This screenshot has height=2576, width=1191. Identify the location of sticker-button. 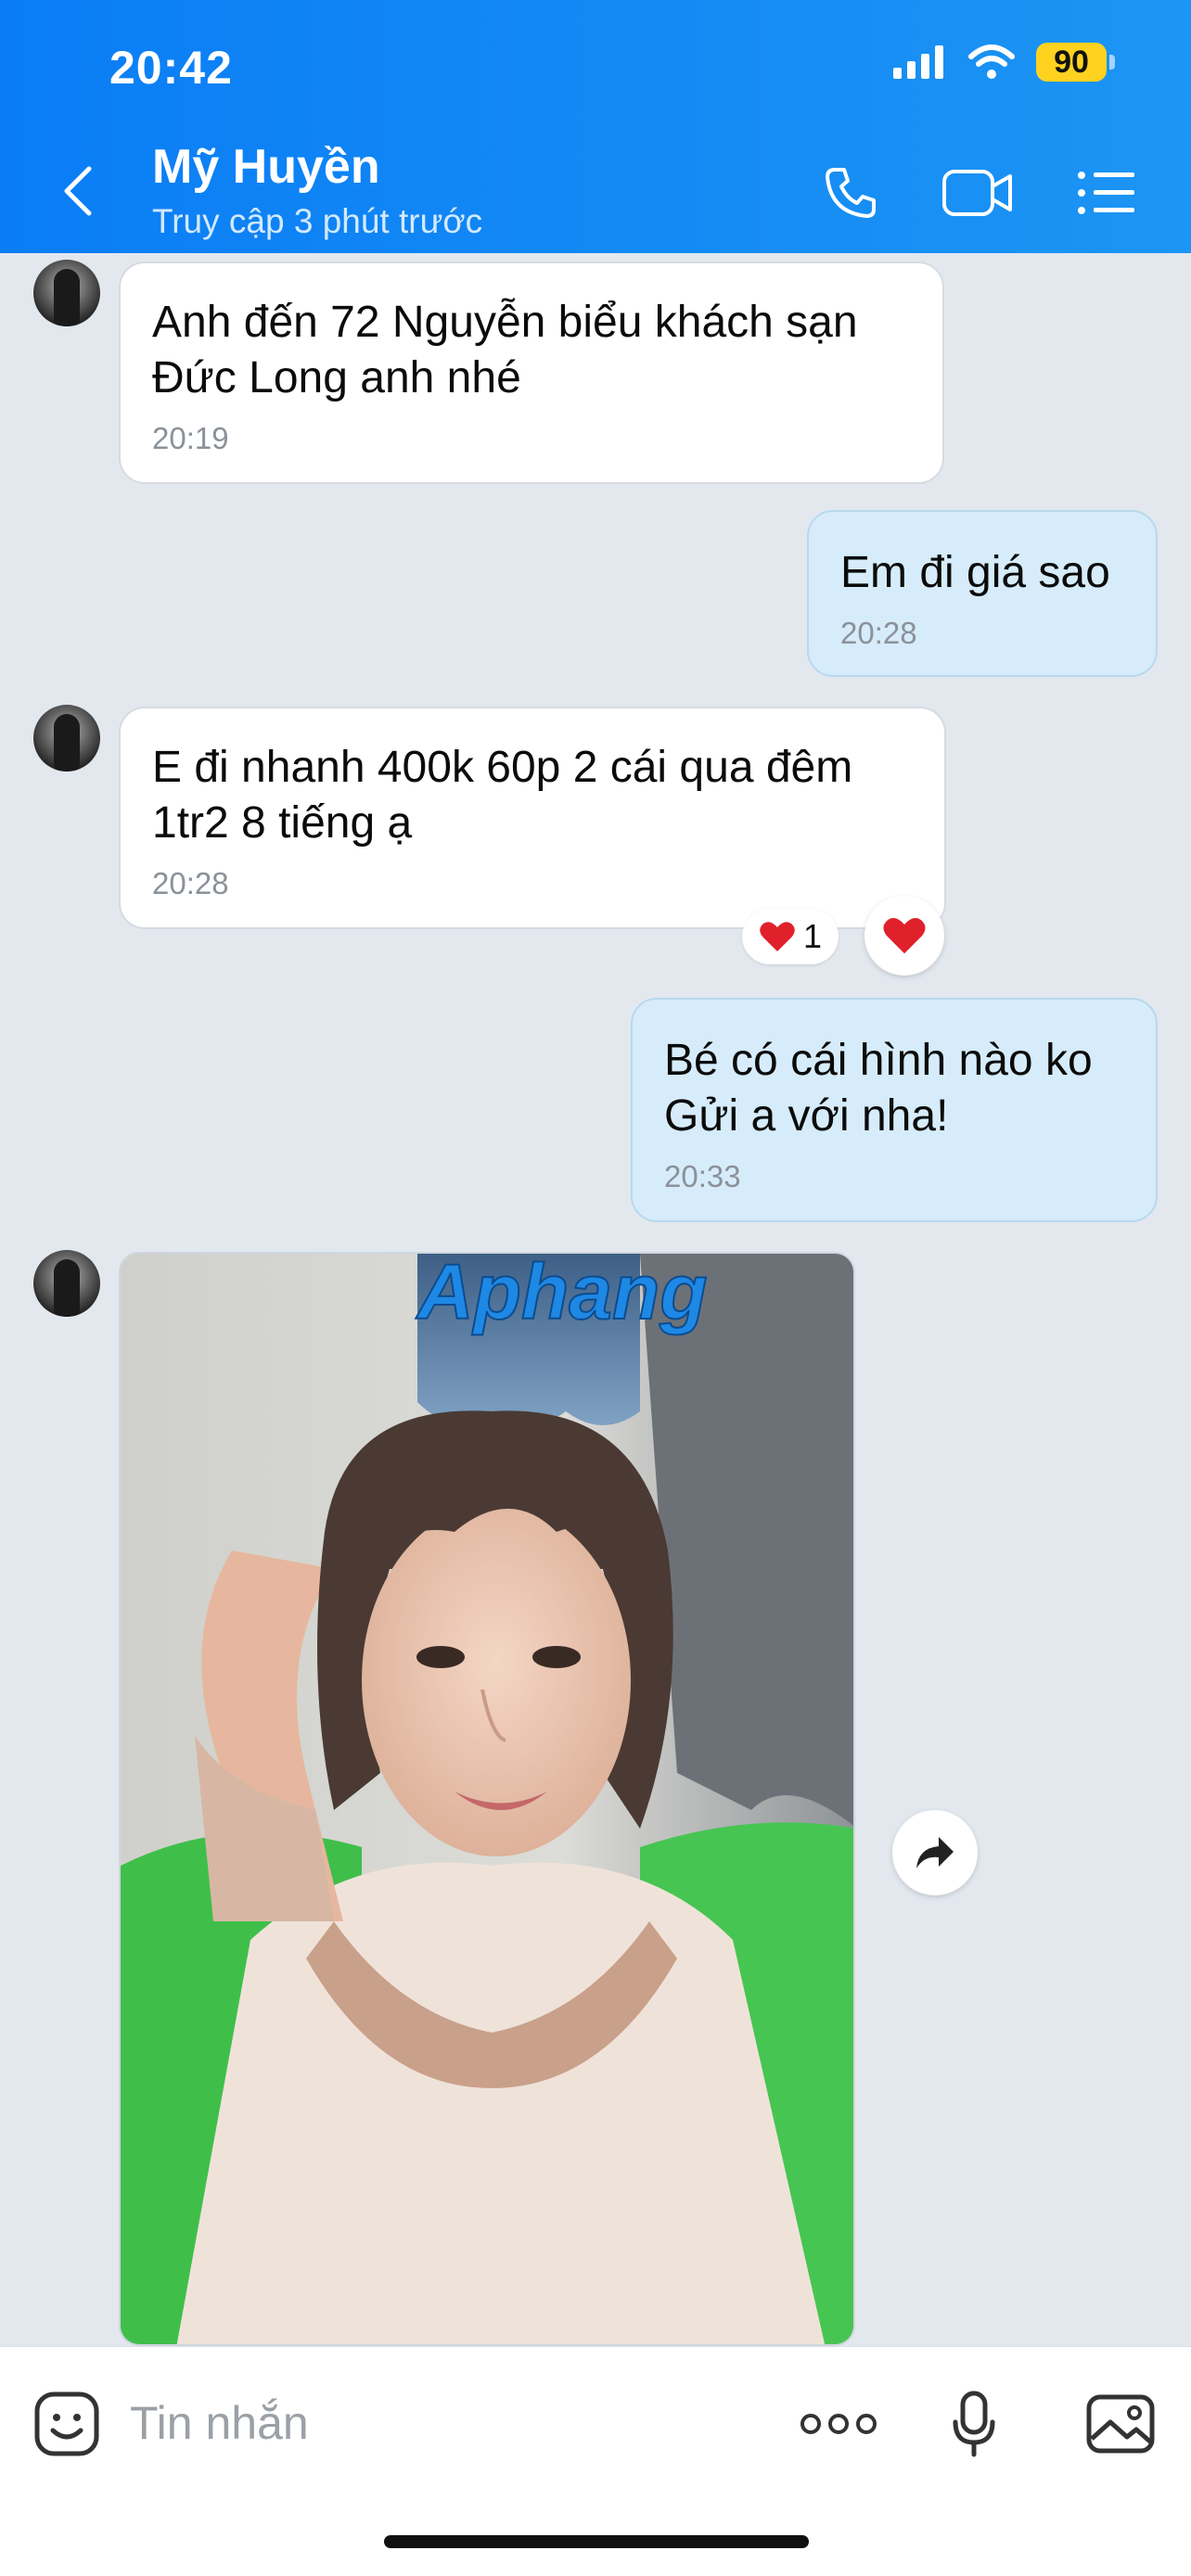
(66, 2424).